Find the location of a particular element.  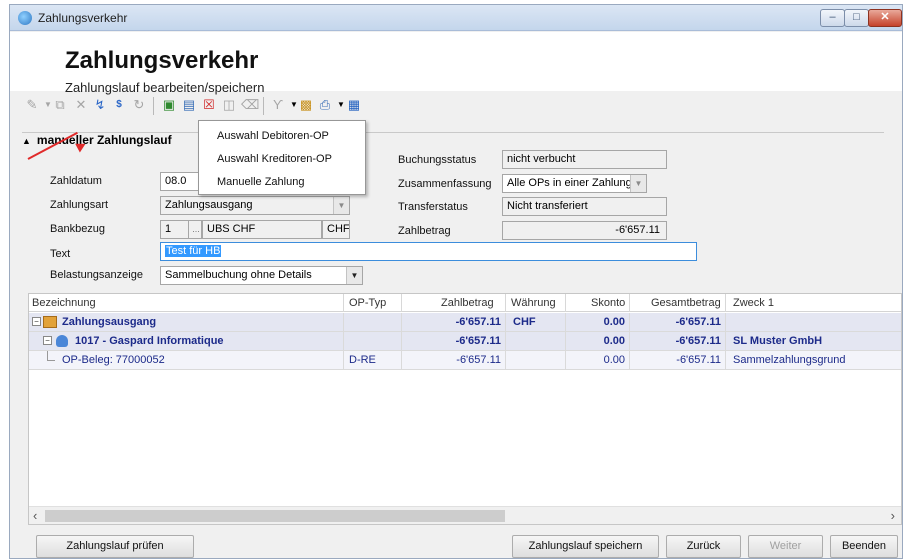

print-icon: ⎙ is located at coordinates (325, 105).